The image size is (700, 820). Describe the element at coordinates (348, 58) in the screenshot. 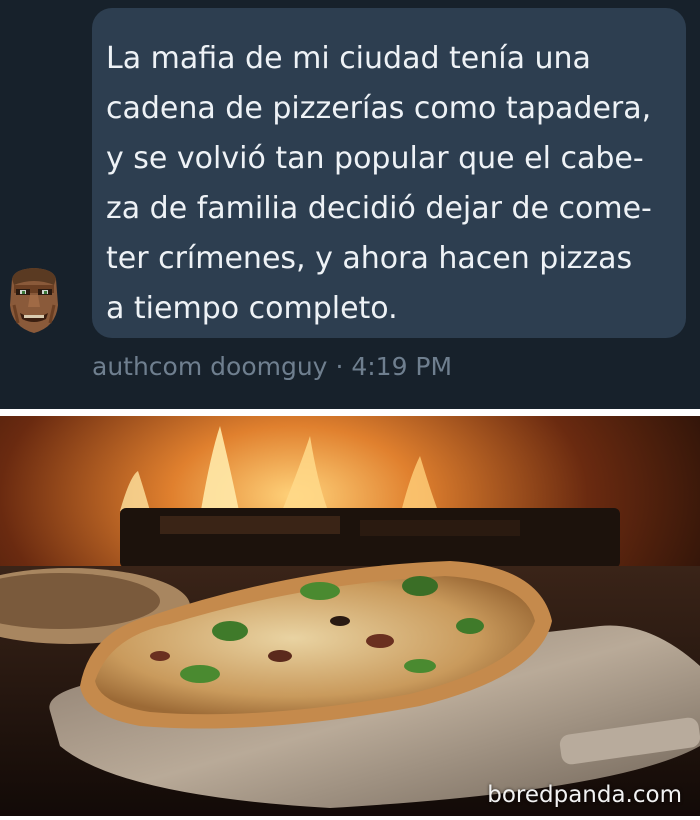

I see `message-line: La mafia de mi ciudad tenía una` at that location.